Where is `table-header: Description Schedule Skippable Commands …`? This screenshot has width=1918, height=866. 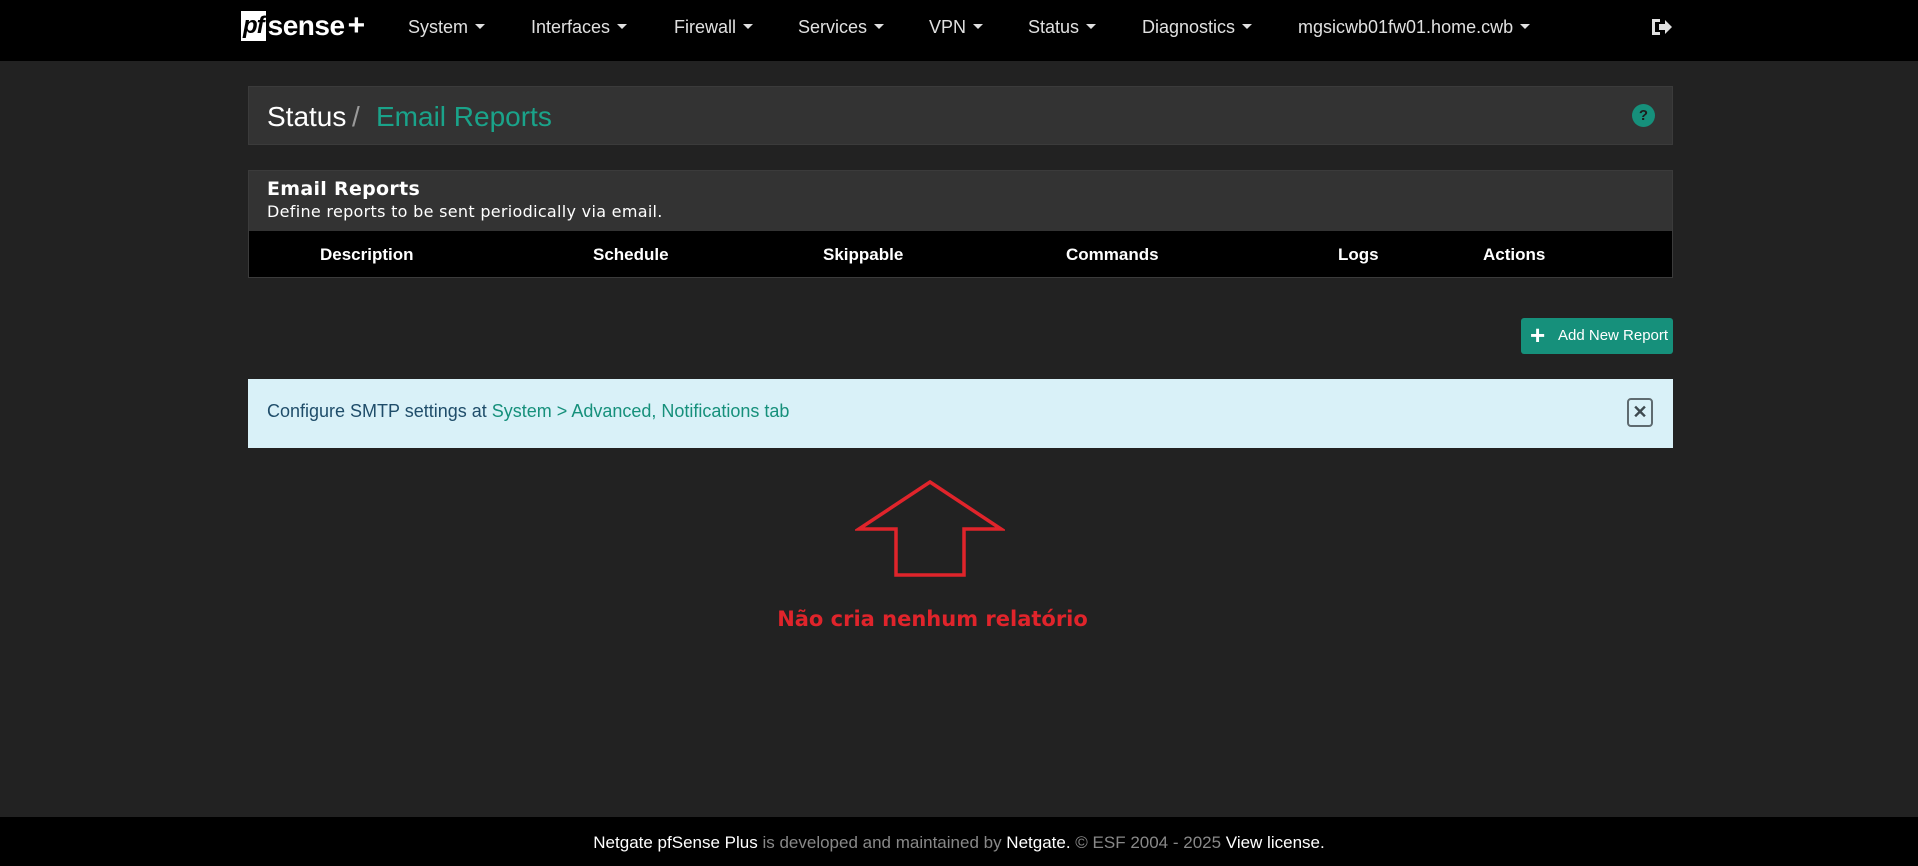
table-header: Description Schedule Skippable Commands … is located at coordinates (960, 254).